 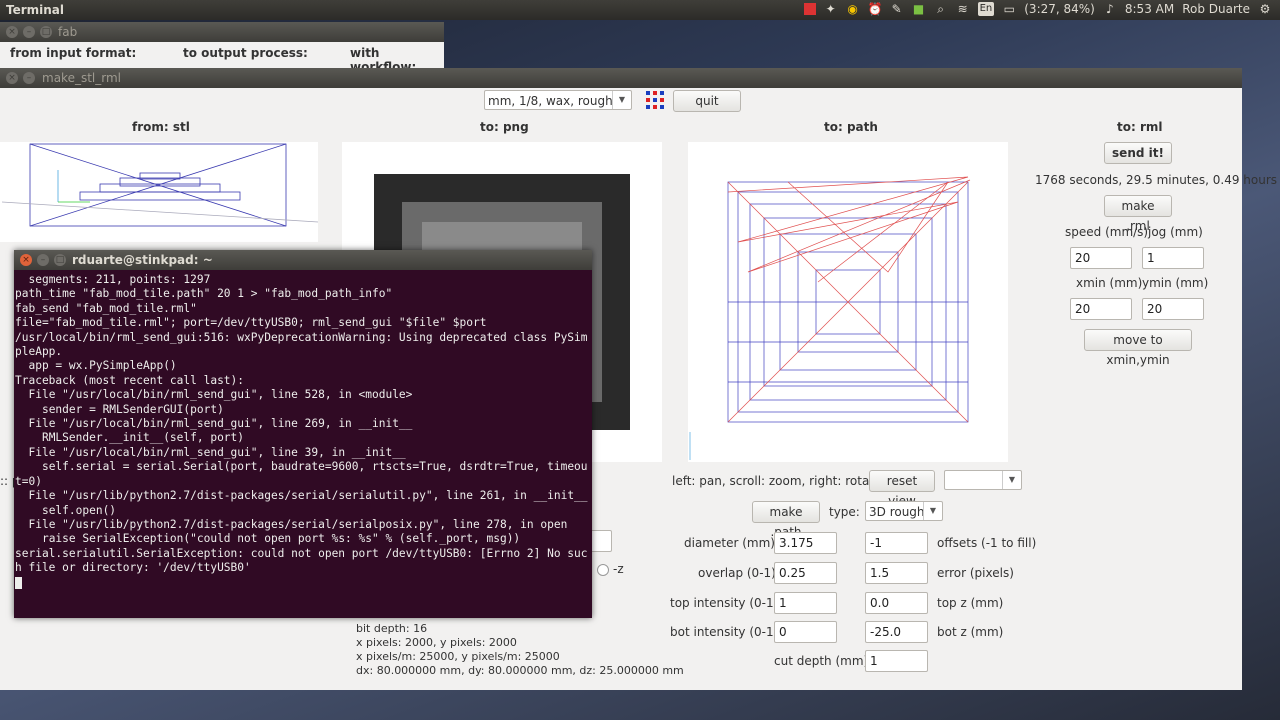 I want to click on image-bit-depth: bit depth: 16, so click(x=392, y=628).